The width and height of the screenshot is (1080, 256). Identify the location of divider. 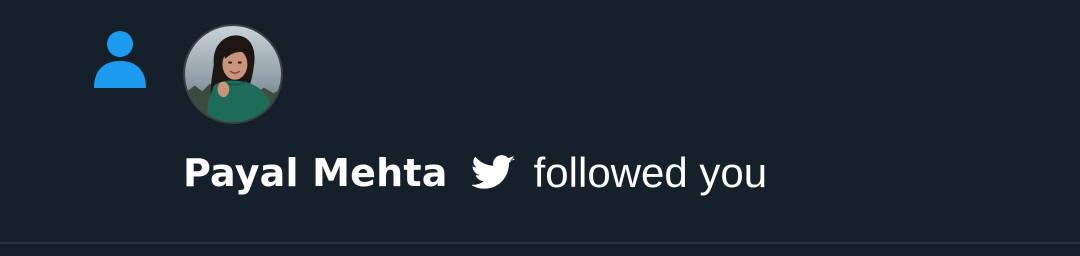
(540, 243).